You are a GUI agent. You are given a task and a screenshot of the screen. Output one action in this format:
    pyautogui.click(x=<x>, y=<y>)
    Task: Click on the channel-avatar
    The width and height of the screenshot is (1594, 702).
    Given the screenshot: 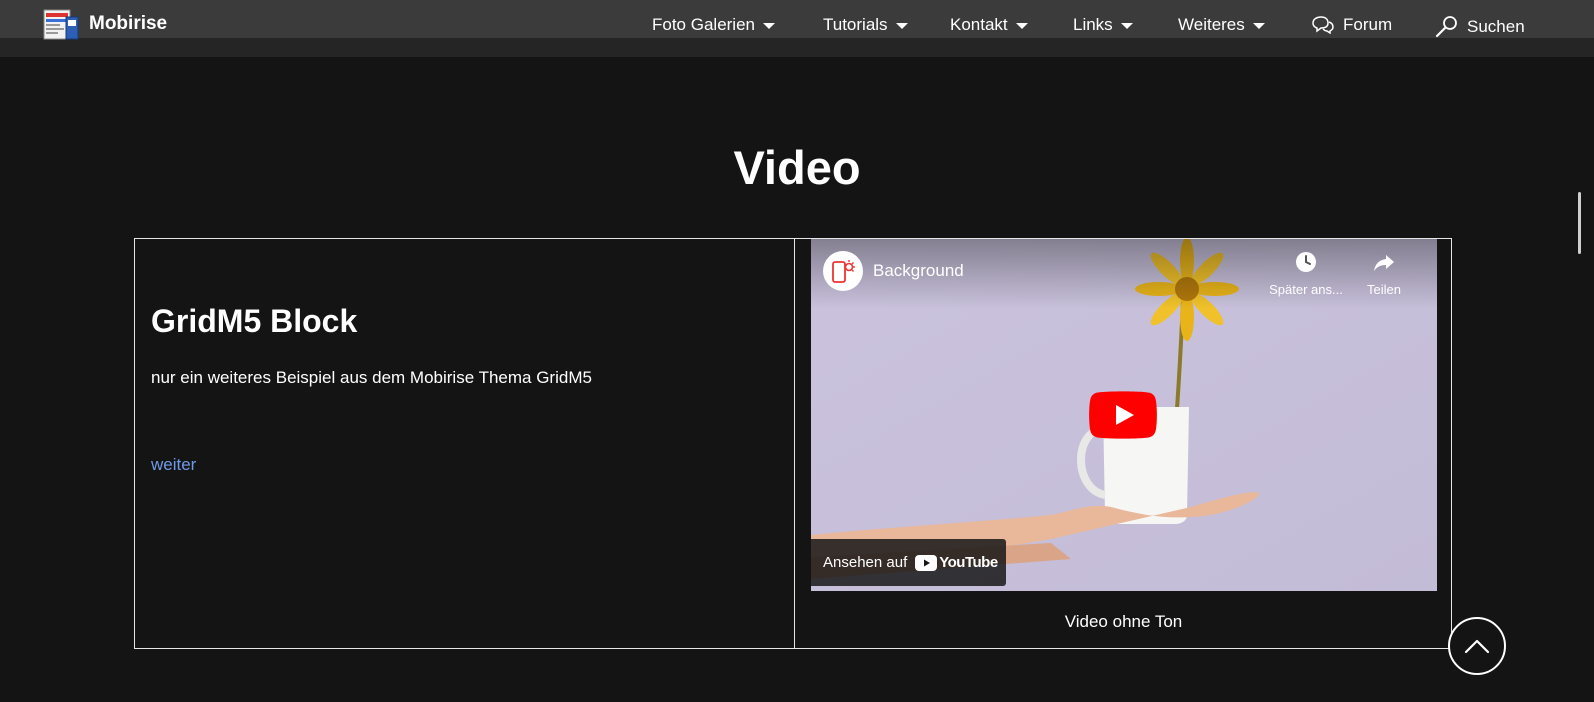 What is the action you would take?
    pyautogui.click(x=843, y=271)
    